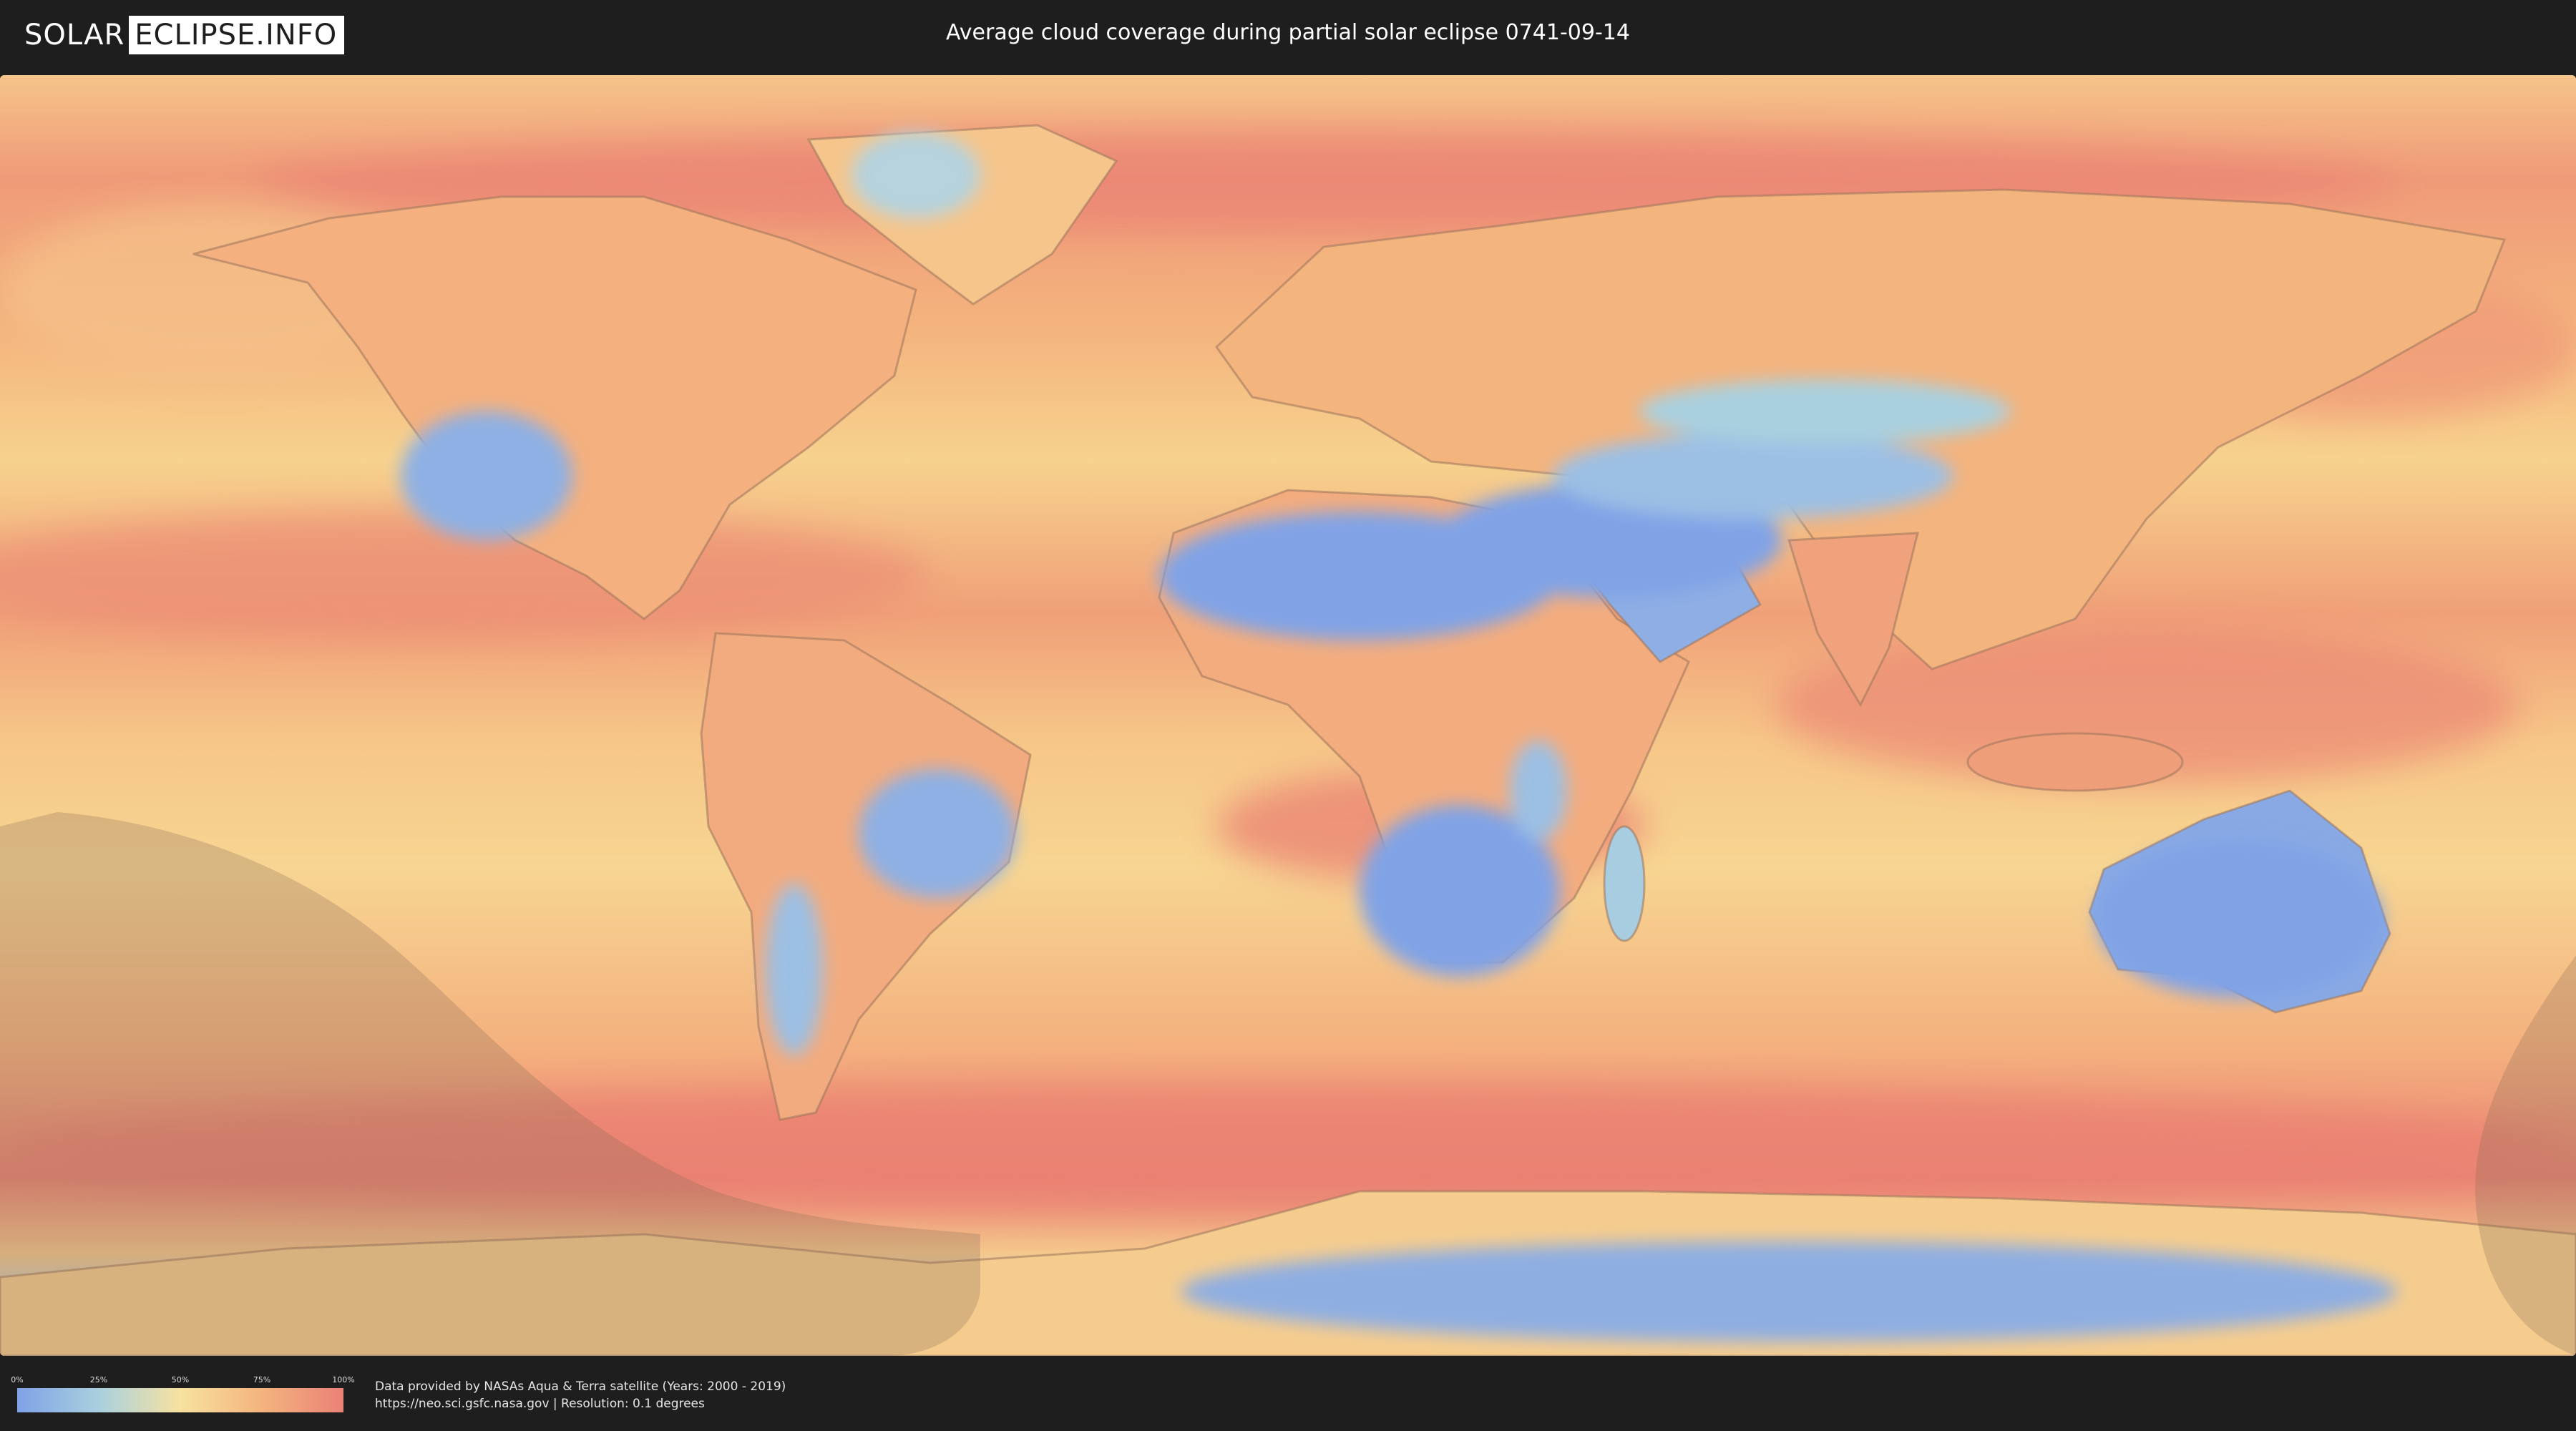 This screenshot has width=2576, height=1431. I want to click on legend-tick-100: 100%, so click(343, 1379).